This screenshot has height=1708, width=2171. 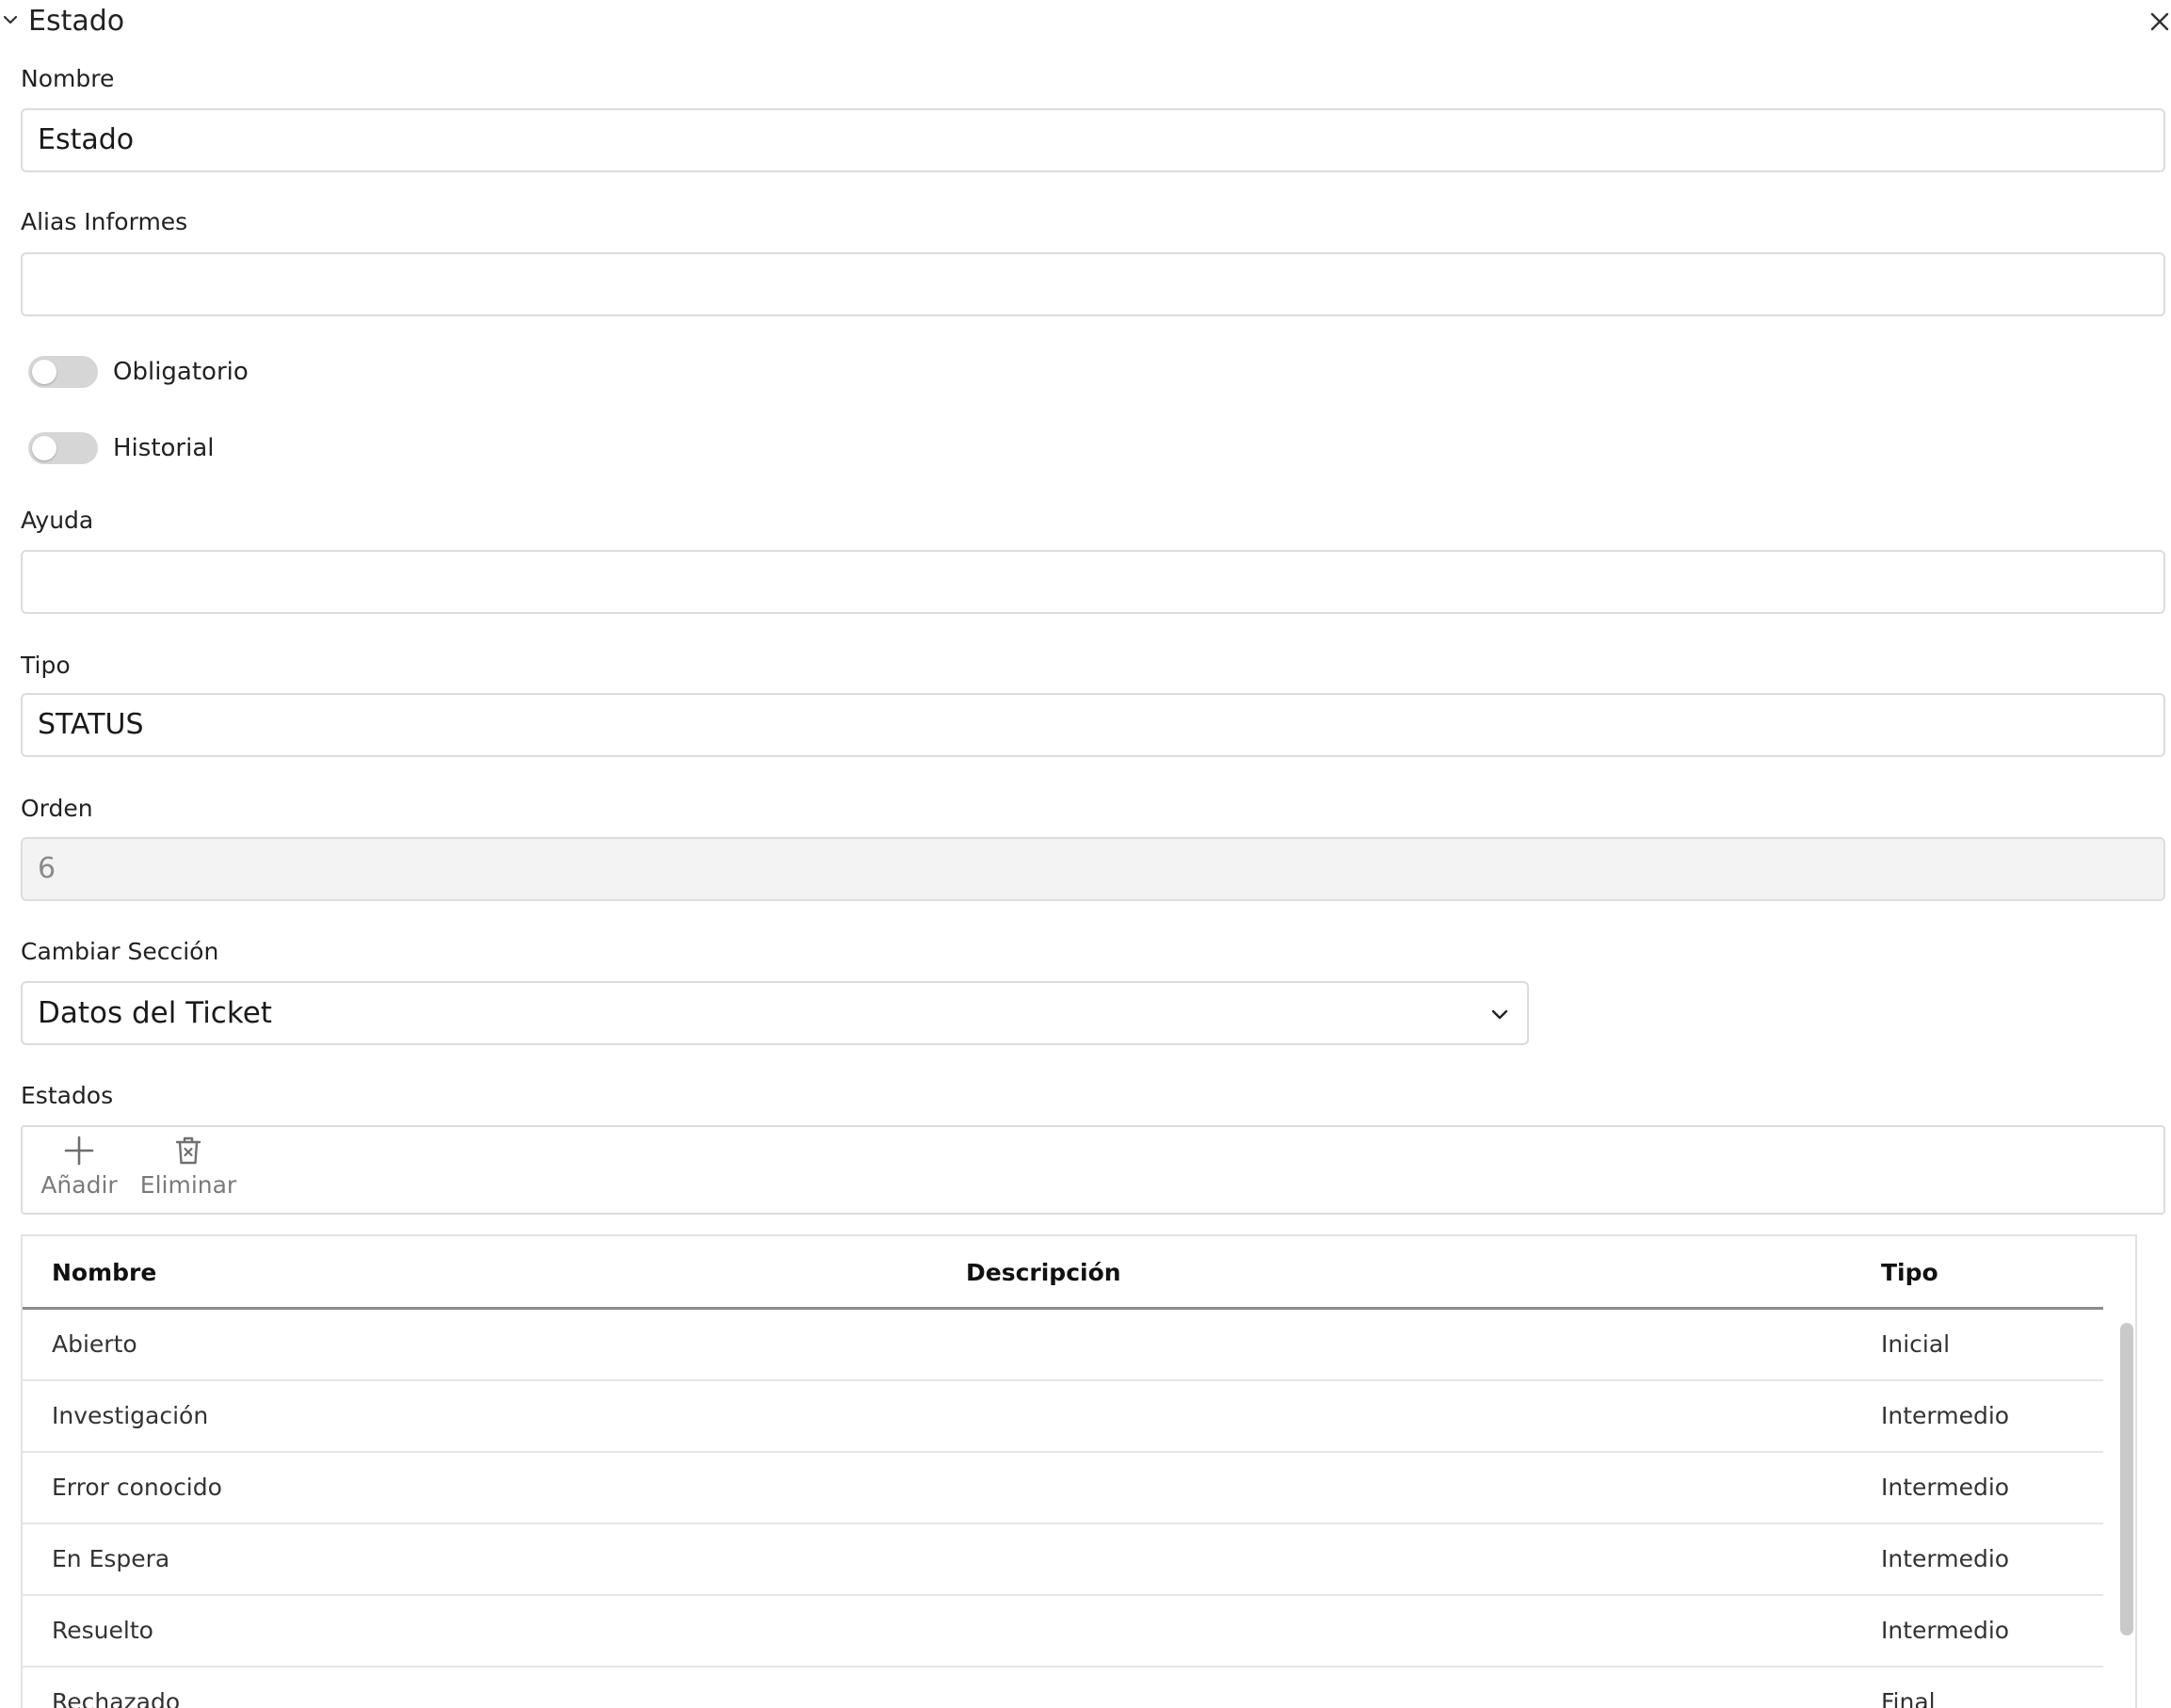 I want to click on scrollbar-thumb, so click(x=2126, y=1479).